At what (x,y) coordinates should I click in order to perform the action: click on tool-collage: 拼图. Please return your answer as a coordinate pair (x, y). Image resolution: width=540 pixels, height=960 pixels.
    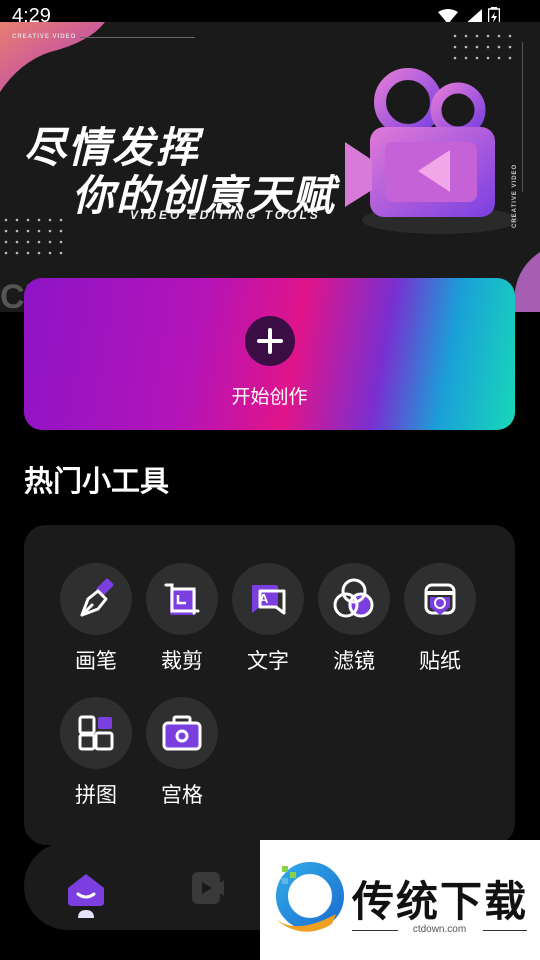
    Looking at the image, I should click on (96, 753).